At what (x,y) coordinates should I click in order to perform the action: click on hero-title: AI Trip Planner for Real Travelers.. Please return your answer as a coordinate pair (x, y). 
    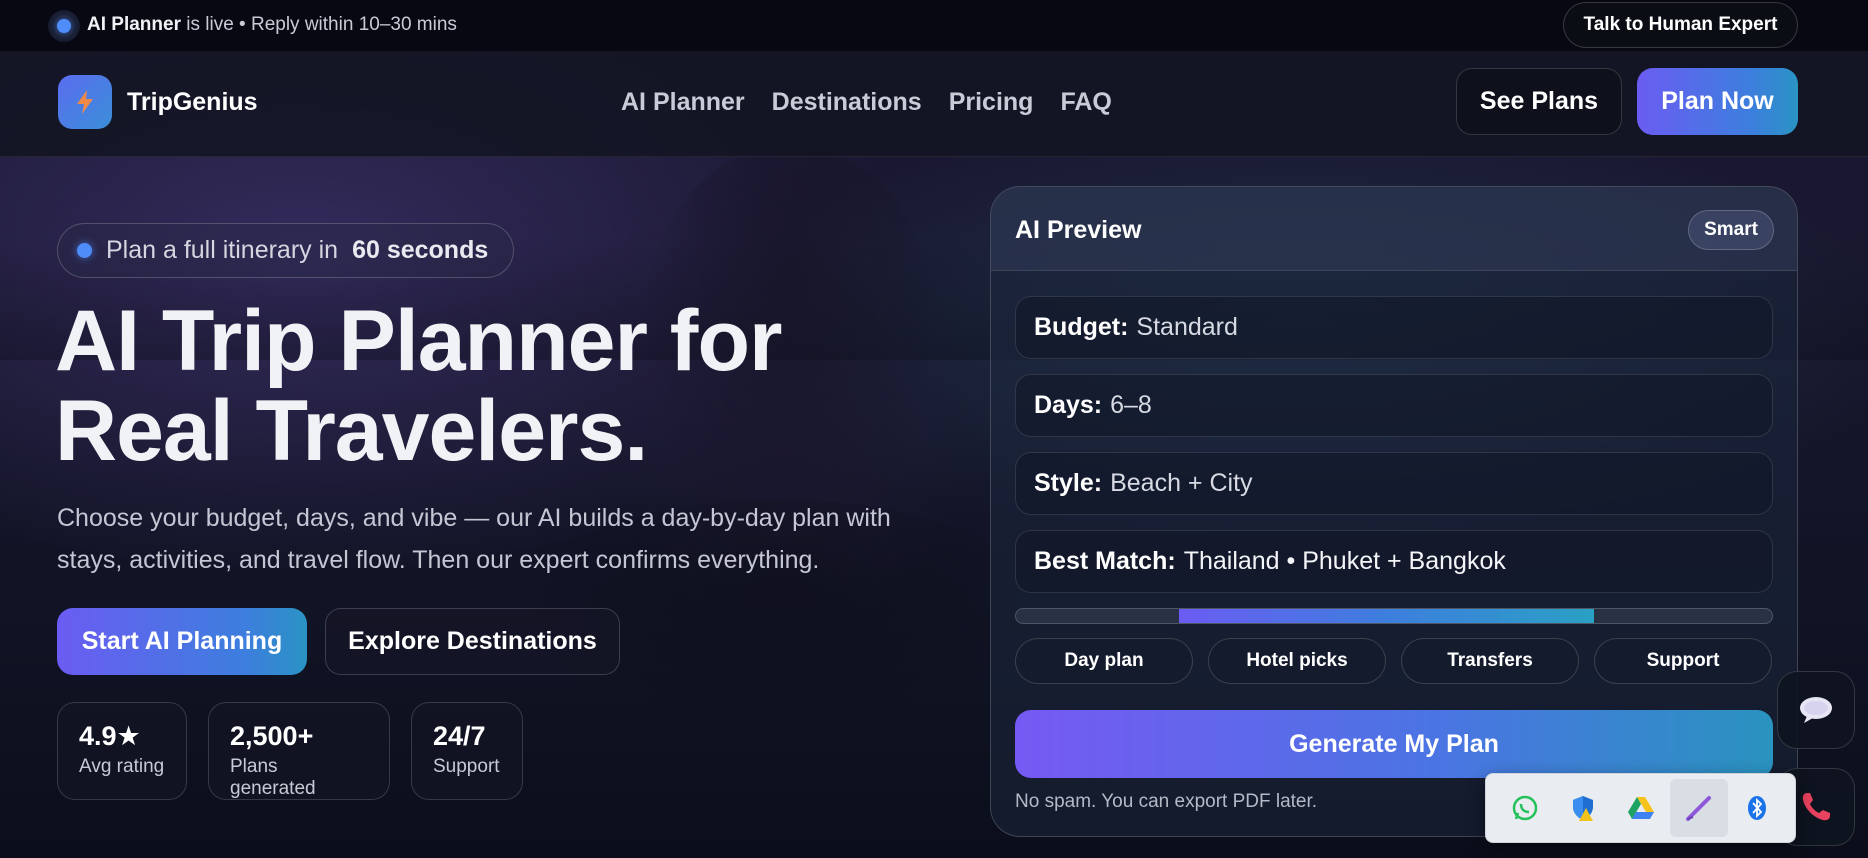
    Looking at the image, I should click on (418, 386).